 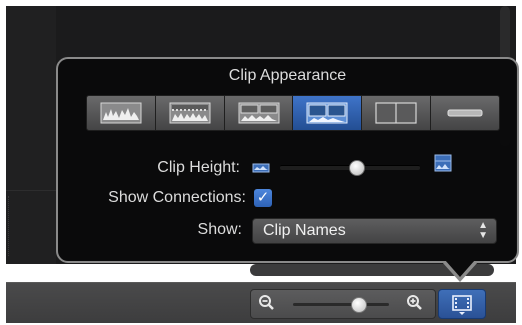 I want to click on show-label: Show:, so click(x=219, y=229).